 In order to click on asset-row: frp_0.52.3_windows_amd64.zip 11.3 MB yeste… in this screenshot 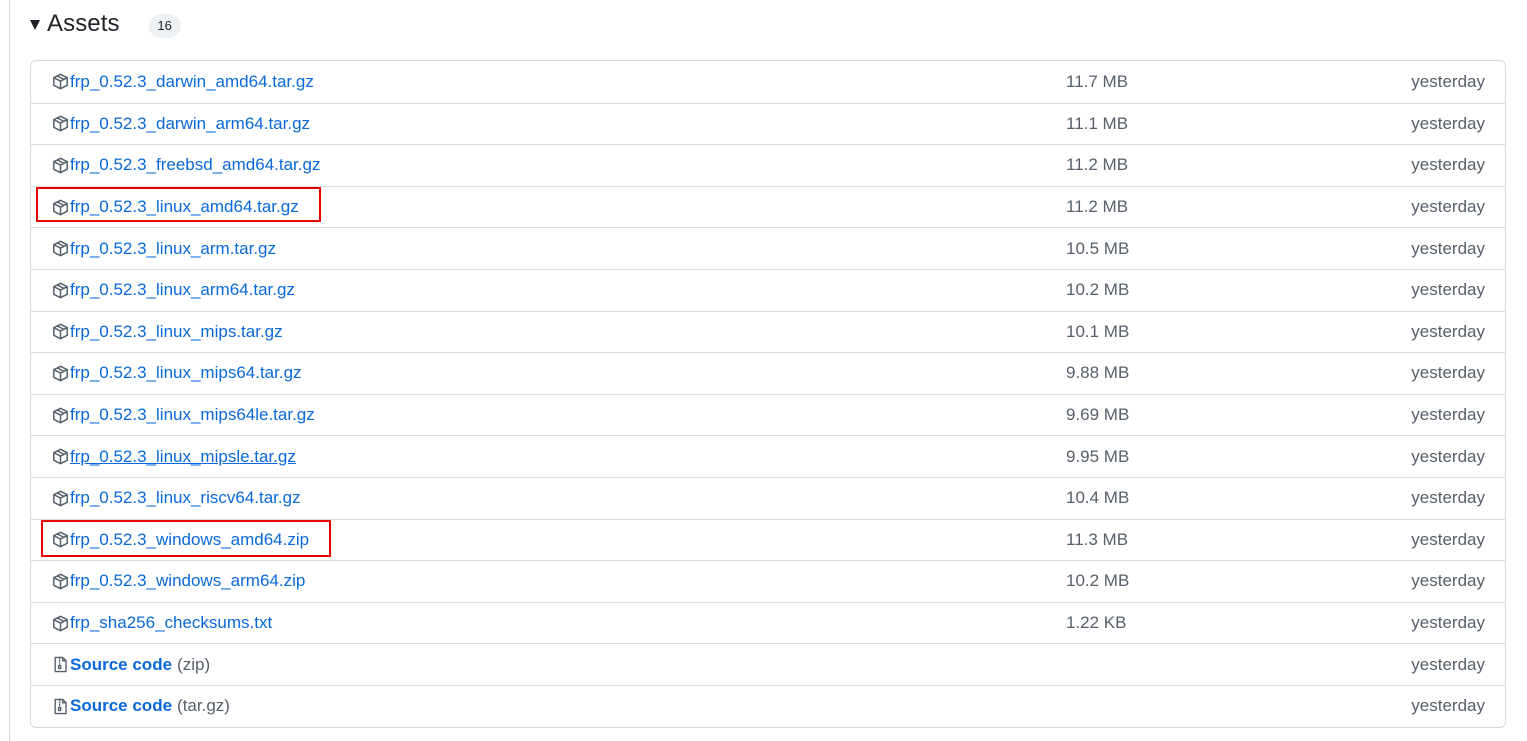, I will do `click(768, 539)`.